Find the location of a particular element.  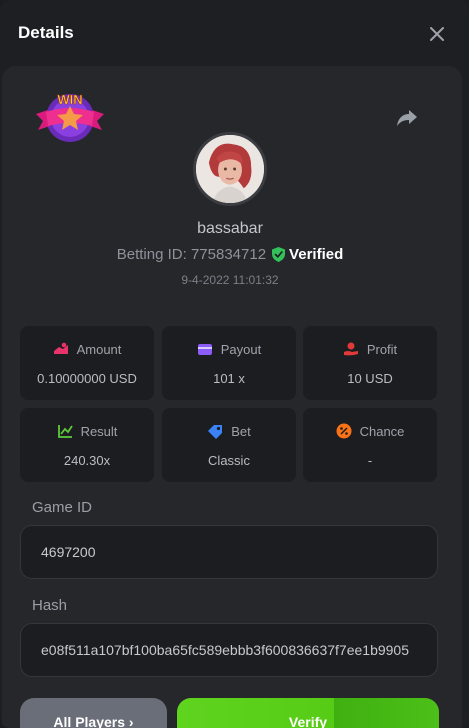

bet-value: Classic is located at coordinates (229, 460).